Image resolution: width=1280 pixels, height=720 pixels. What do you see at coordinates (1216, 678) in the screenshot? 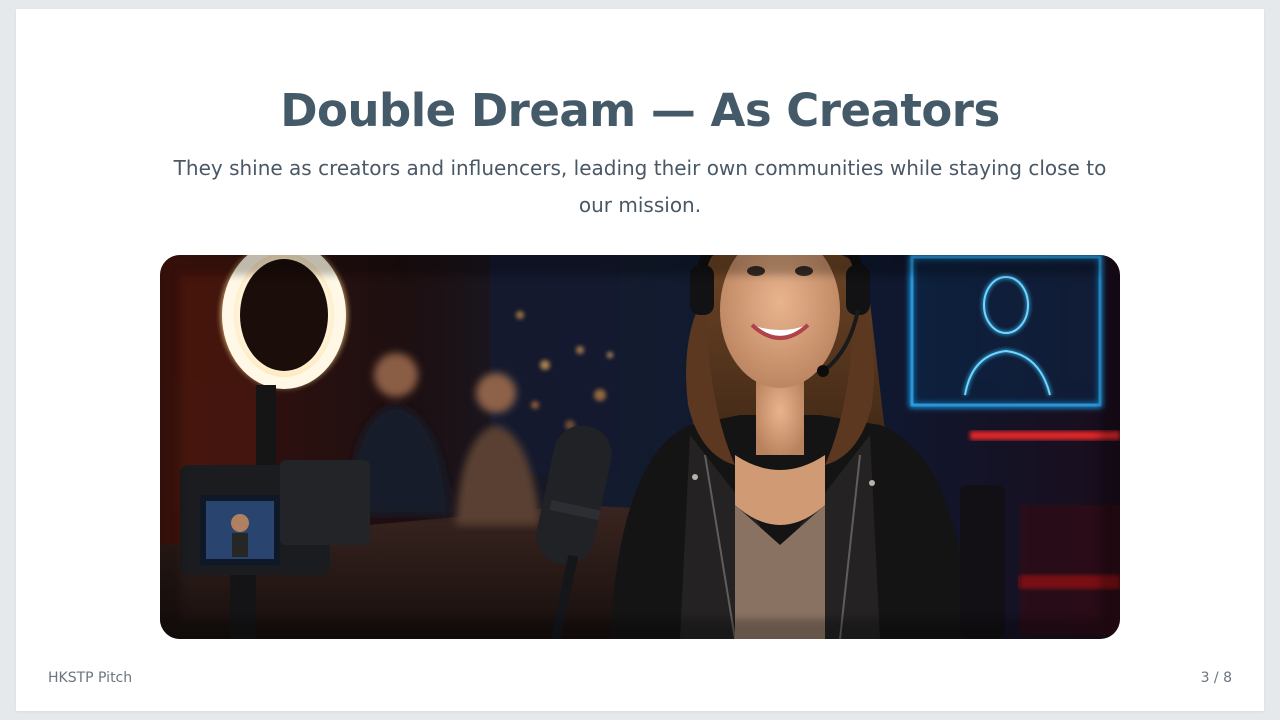
I see `page-indicator: 3 / 8` at bounding box center [1216, 678].